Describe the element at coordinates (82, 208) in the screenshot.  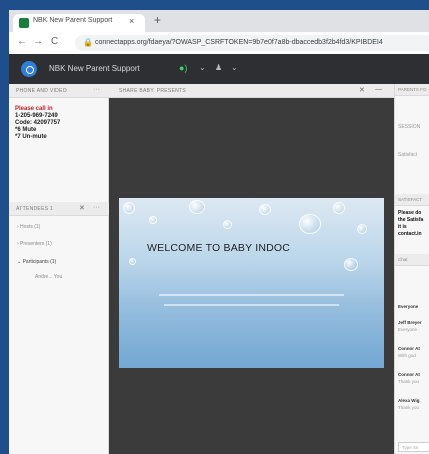
I see `attendees-close-icon: ✕` at that location.